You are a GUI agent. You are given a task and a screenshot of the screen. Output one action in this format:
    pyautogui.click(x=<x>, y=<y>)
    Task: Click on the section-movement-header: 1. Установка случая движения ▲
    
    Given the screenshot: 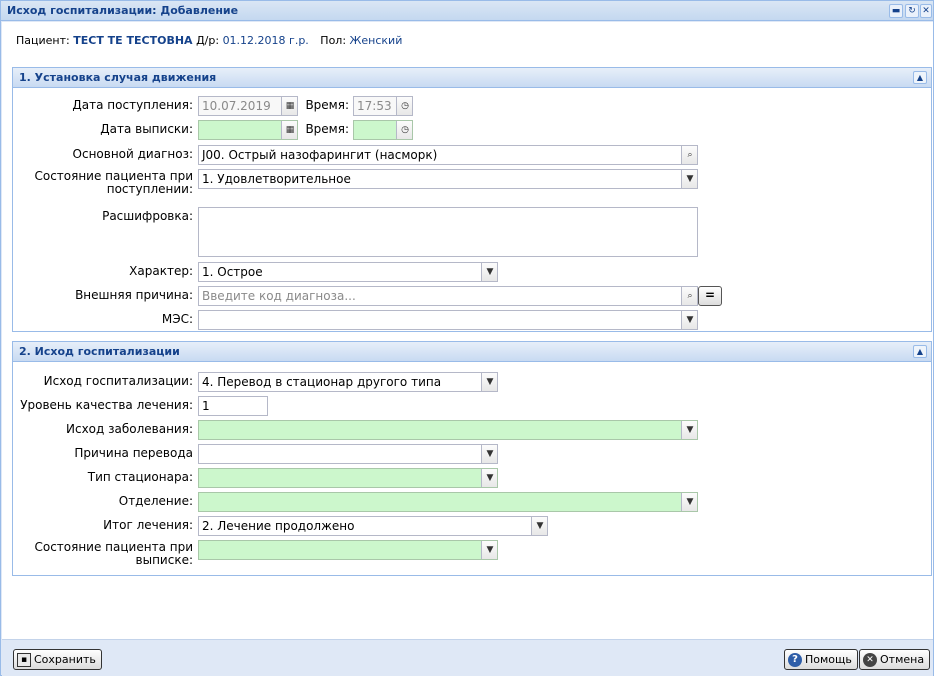 What is the action you would take?
    pyautogui.click(x=472, y=78)
    